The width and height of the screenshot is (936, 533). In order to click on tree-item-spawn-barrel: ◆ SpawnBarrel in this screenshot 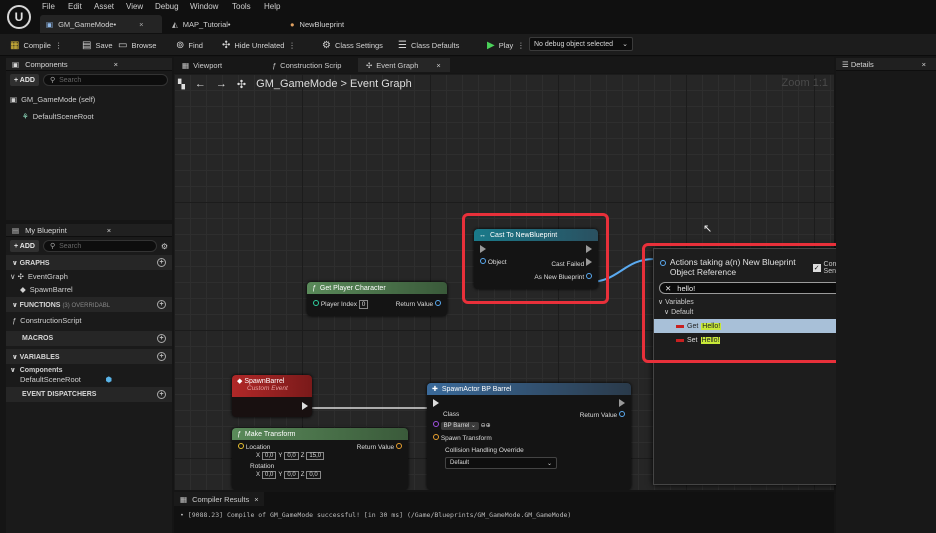, I will do `click(89, 290)`.